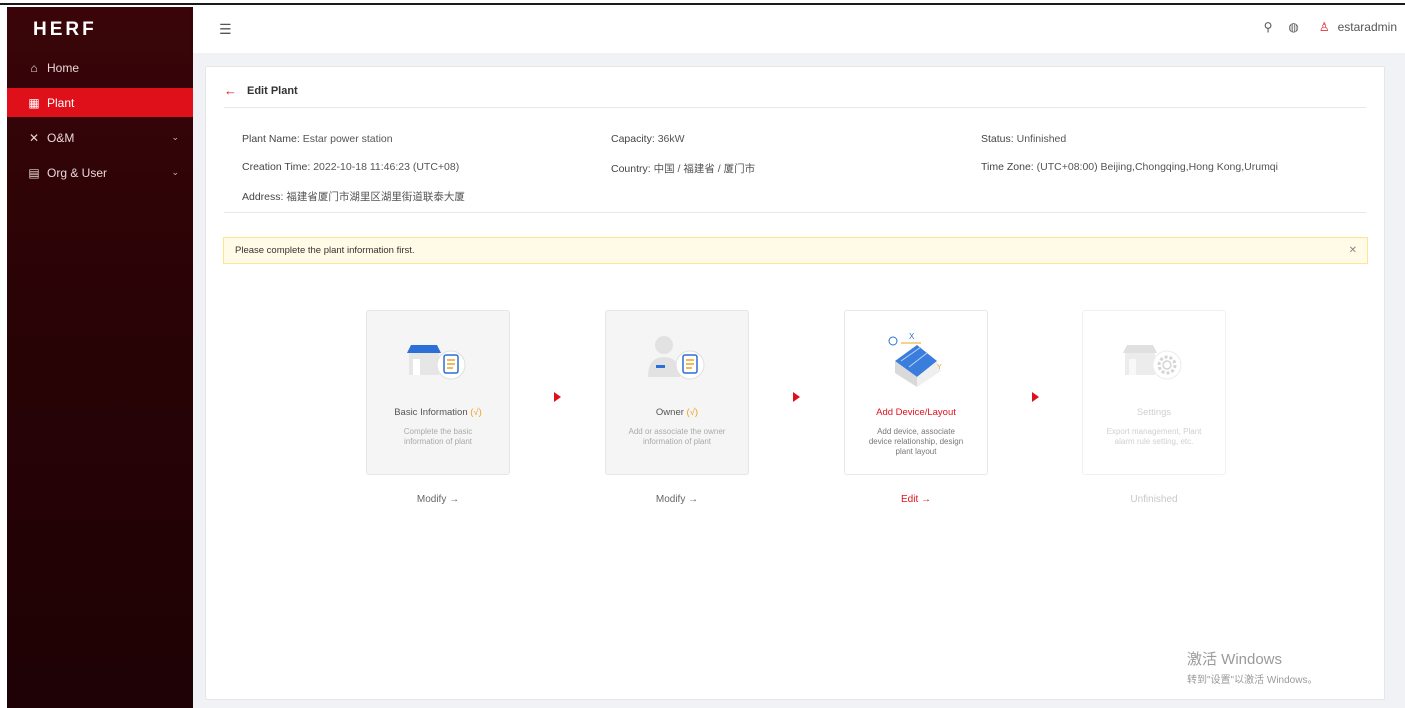 This screenshot has height=708, width=1405. What do you see at coordinates (375, 197) in the screenshot?
I see `address-value: 福建省厦门市湖里区湖里街道联泰大厦` at bounding box center [375, 197].